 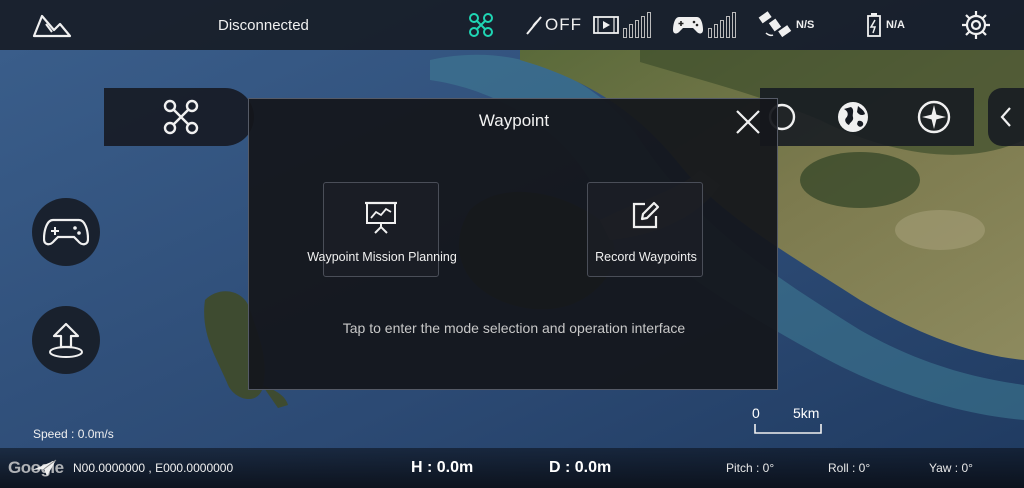 I want to click on battery-icon, so click(x=874, y=25).